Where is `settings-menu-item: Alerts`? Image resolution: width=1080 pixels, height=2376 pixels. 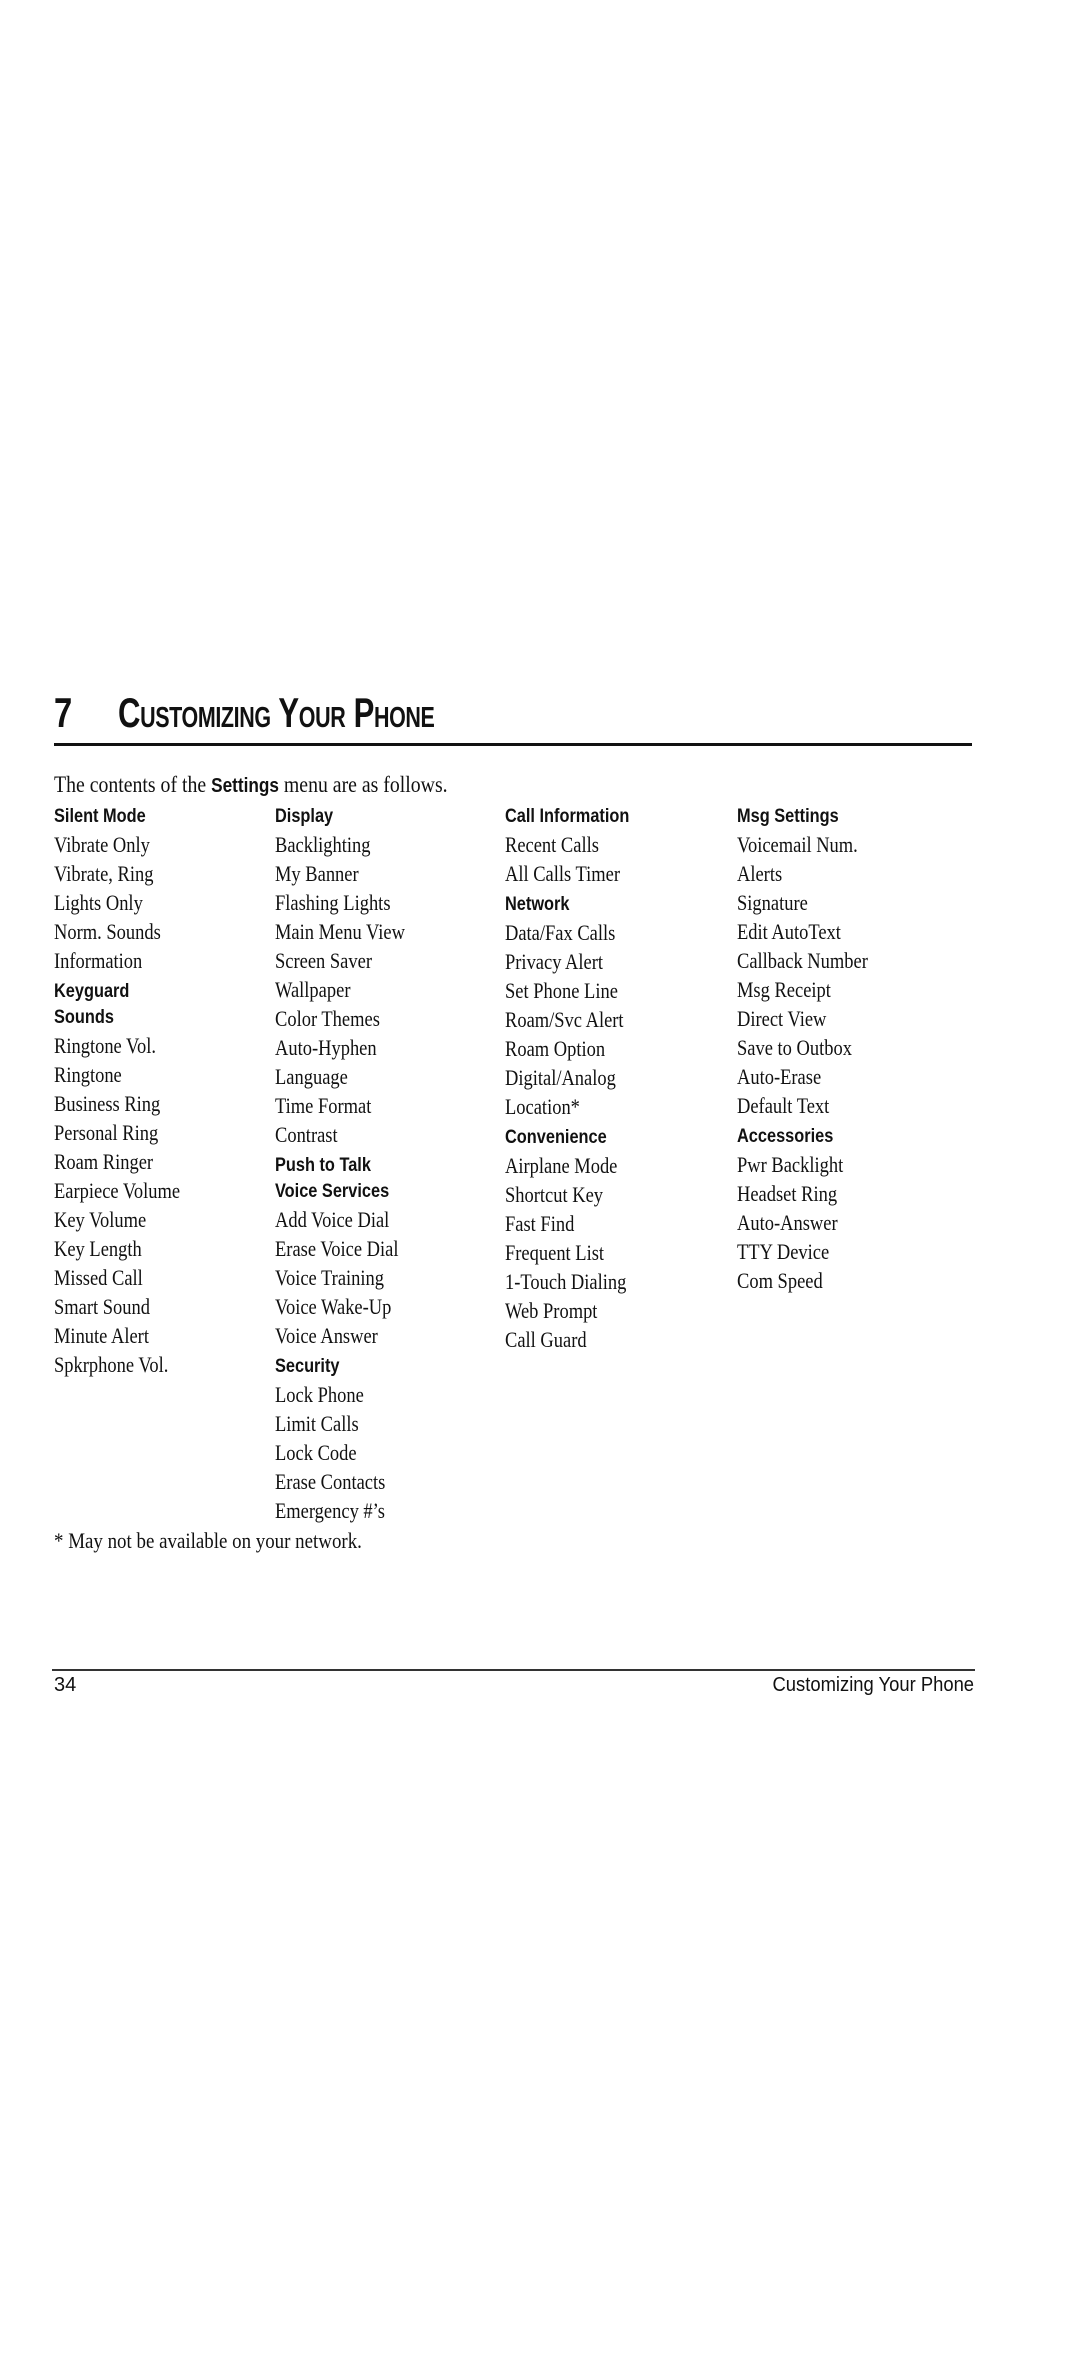 settings-menu-item: Alerts is located at coordinates (760, 873).